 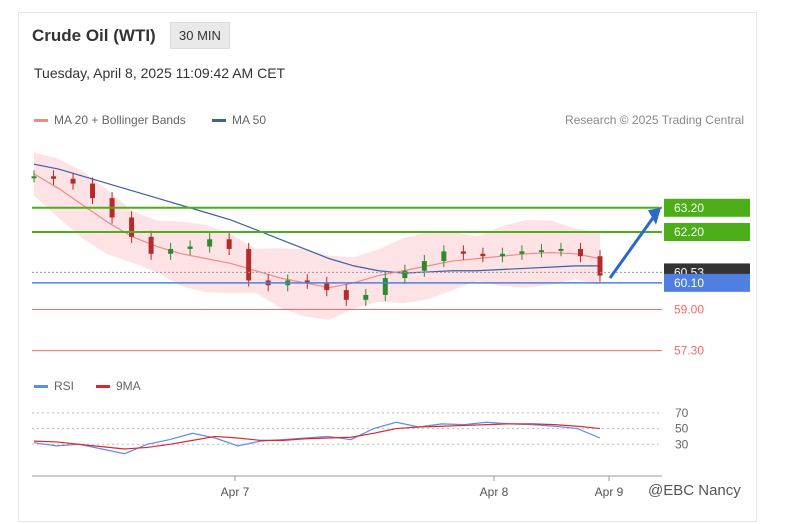 I want to click on watermark: @EBC Nancy, so click(x=694, y=490).